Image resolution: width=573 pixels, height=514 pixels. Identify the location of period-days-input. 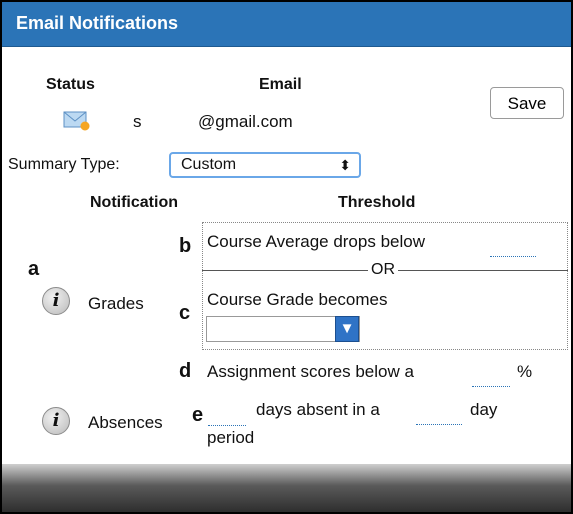
(439, 415).